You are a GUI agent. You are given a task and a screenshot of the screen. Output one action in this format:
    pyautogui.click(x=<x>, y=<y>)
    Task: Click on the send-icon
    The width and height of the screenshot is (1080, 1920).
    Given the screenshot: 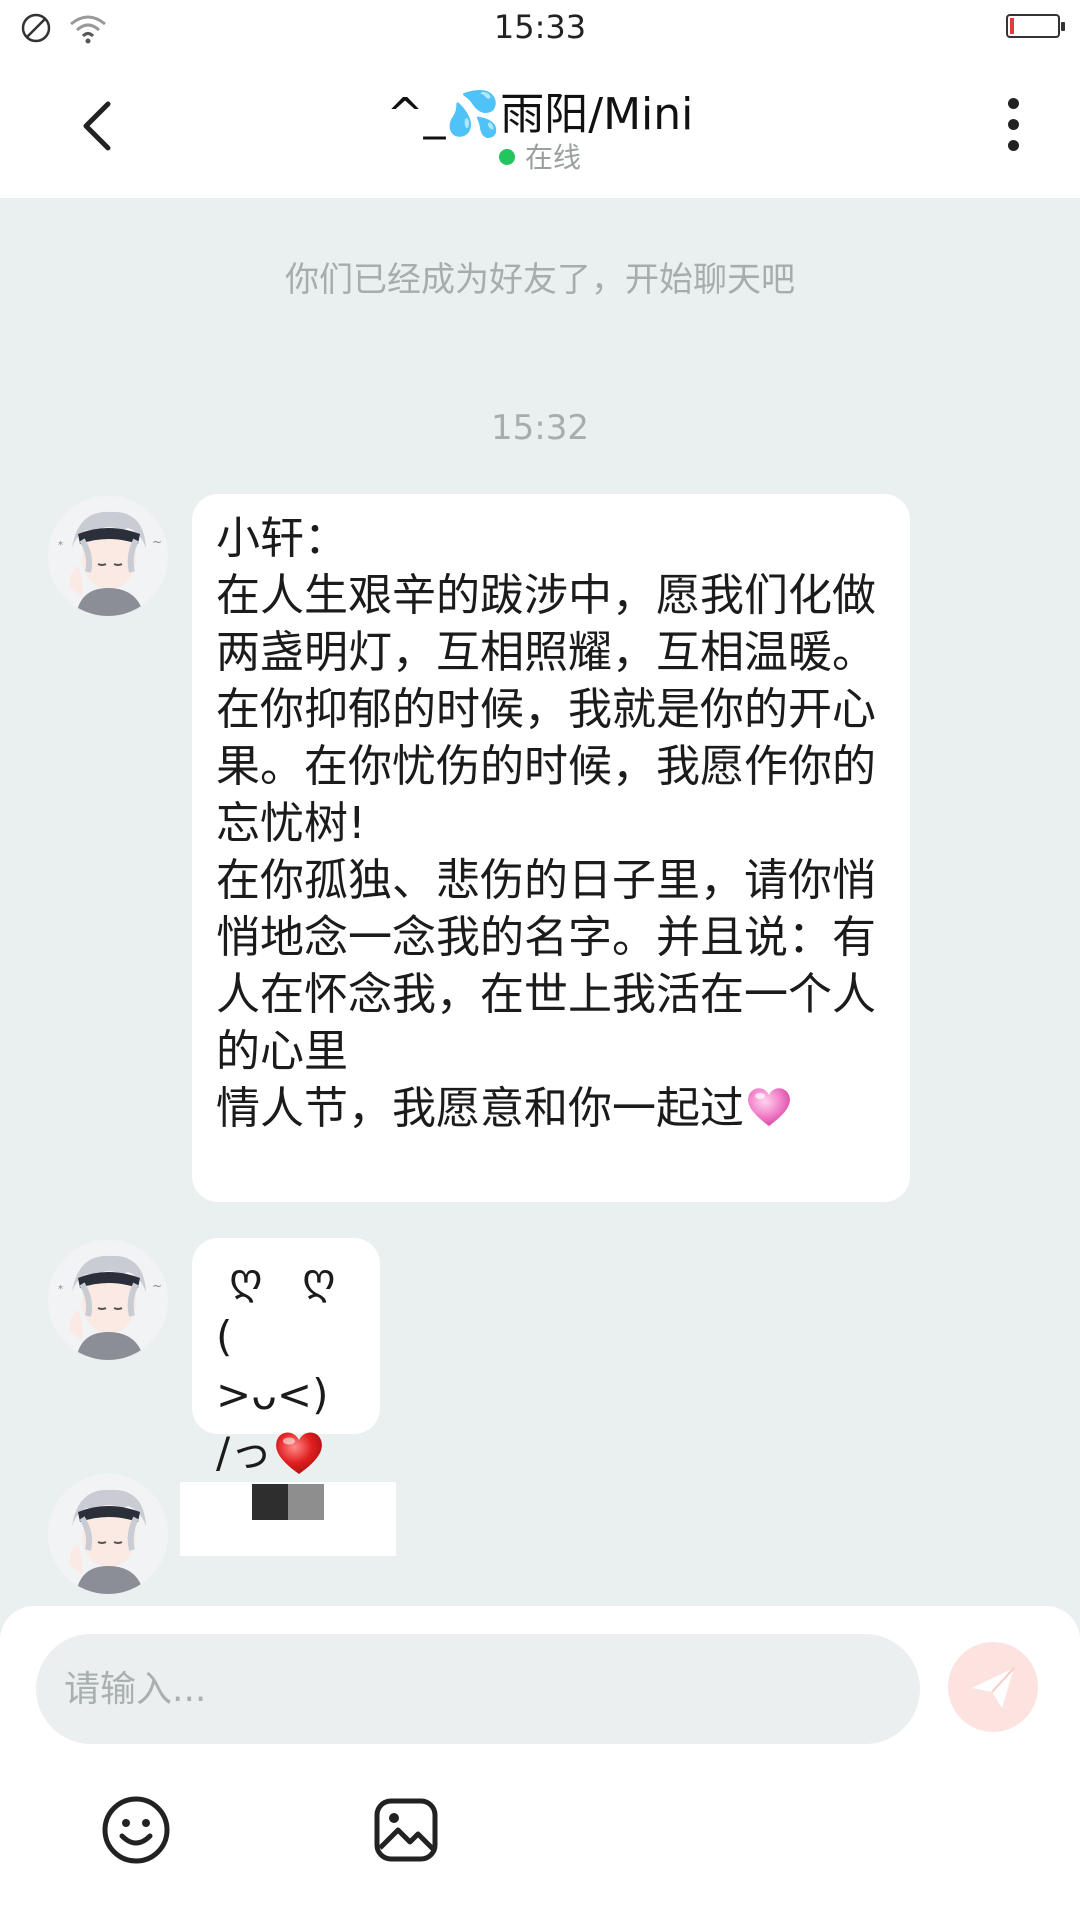 What is the action you would take?
    pyautogui.click(x=993, y=1687)
    